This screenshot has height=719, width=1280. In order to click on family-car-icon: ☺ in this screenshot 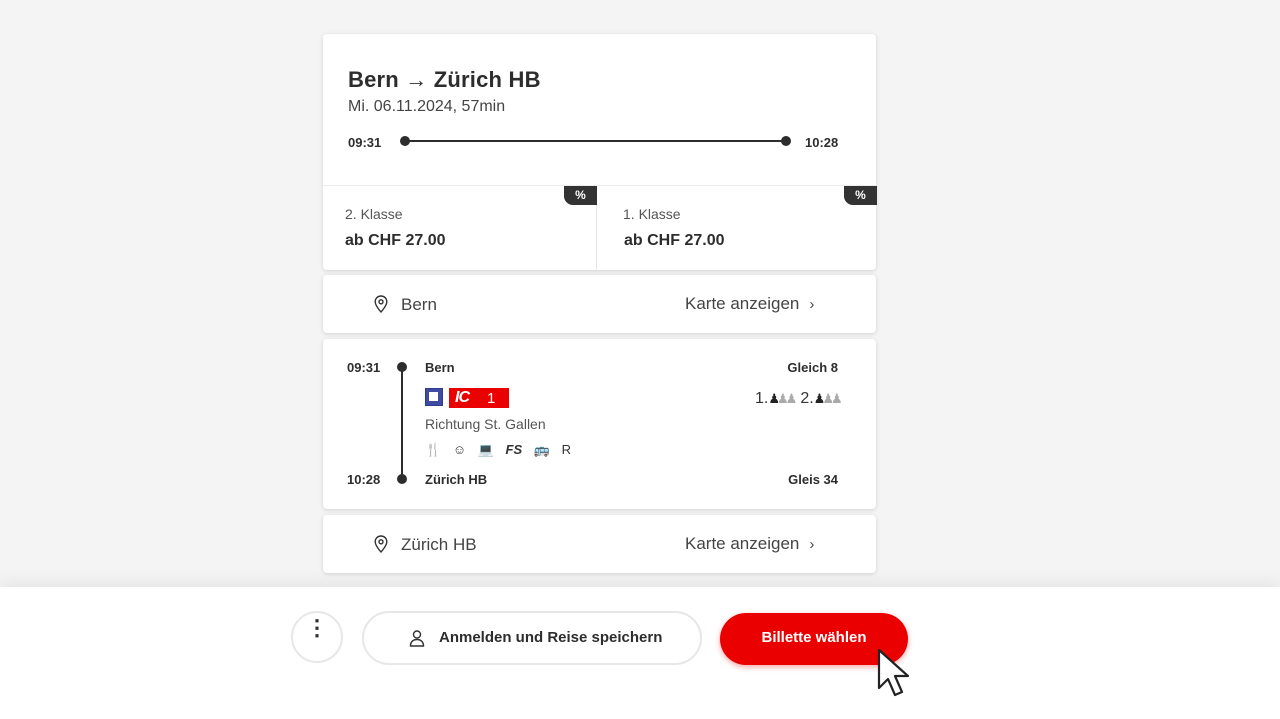, I will do `click(459, 449)`.